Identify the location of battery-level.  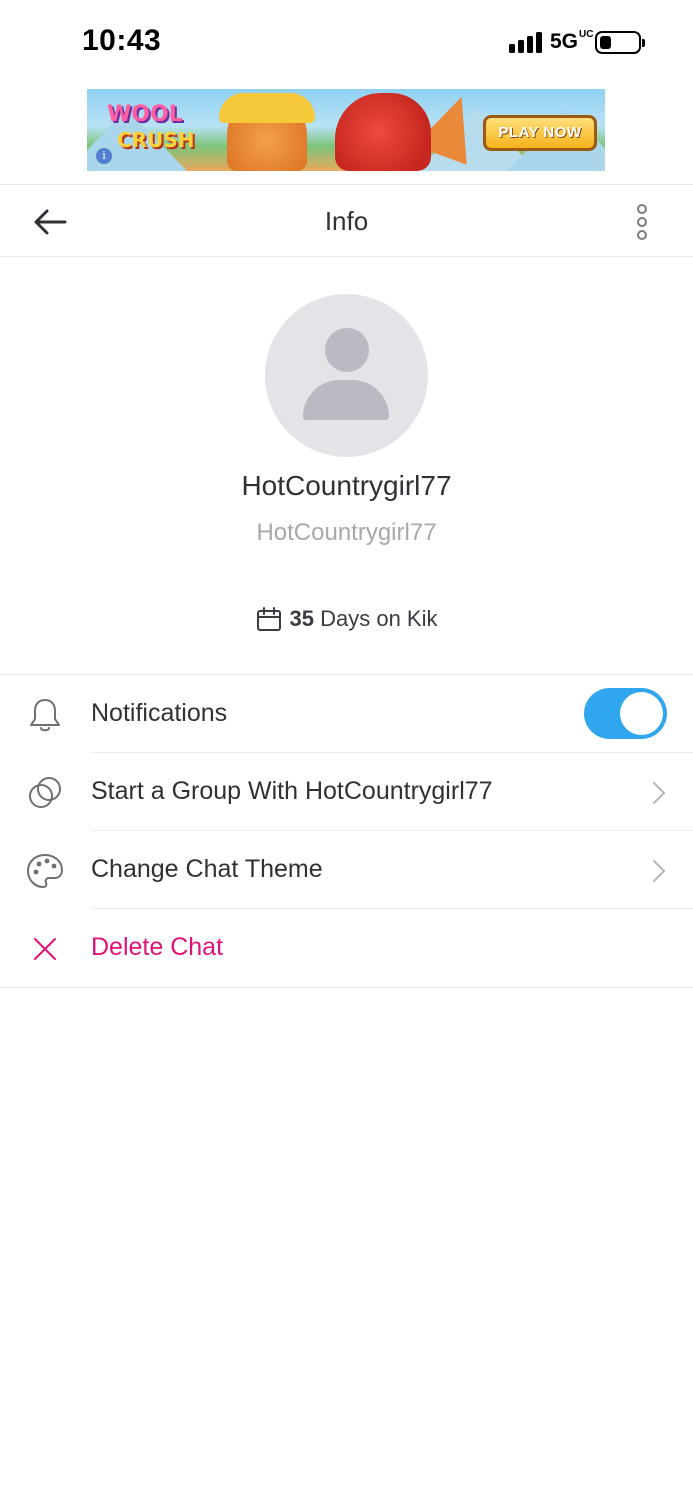
(605, 42).